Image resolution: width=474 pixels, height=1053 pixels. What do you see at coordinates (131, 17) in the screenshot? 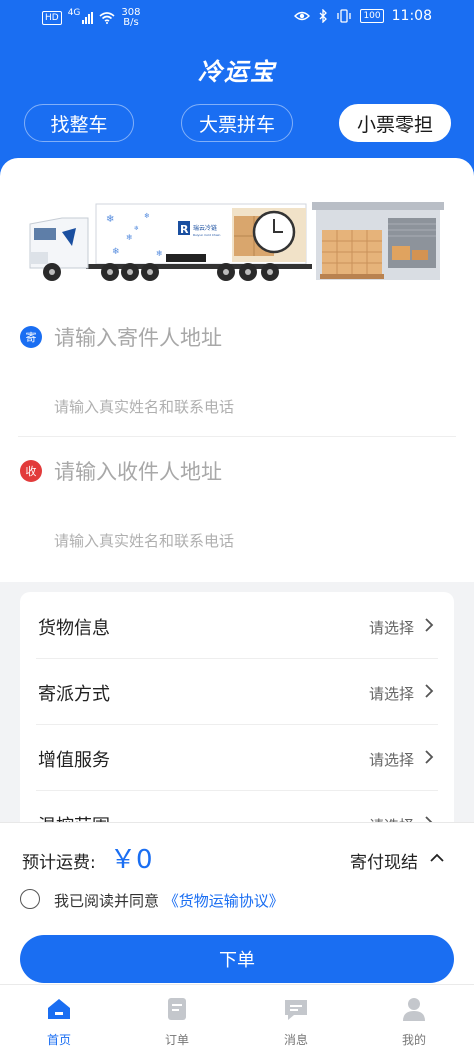
I see `network-speed: 308 B/s` at bounding box center [131, 17].